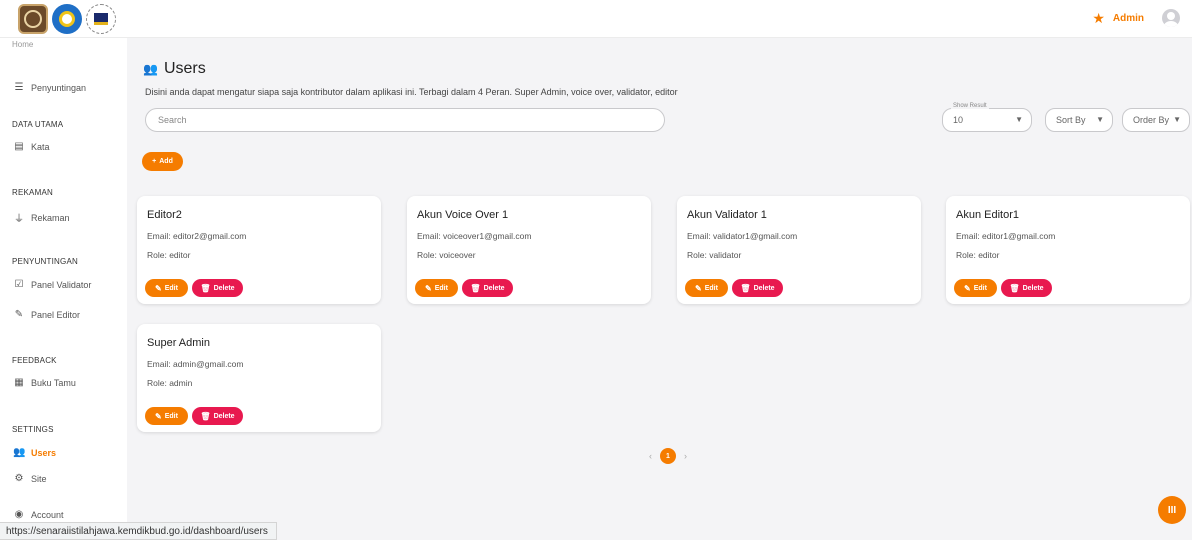 This screenshot has width=1192, height=540. I want to click on user-name: Editor2, so click(164, 215).